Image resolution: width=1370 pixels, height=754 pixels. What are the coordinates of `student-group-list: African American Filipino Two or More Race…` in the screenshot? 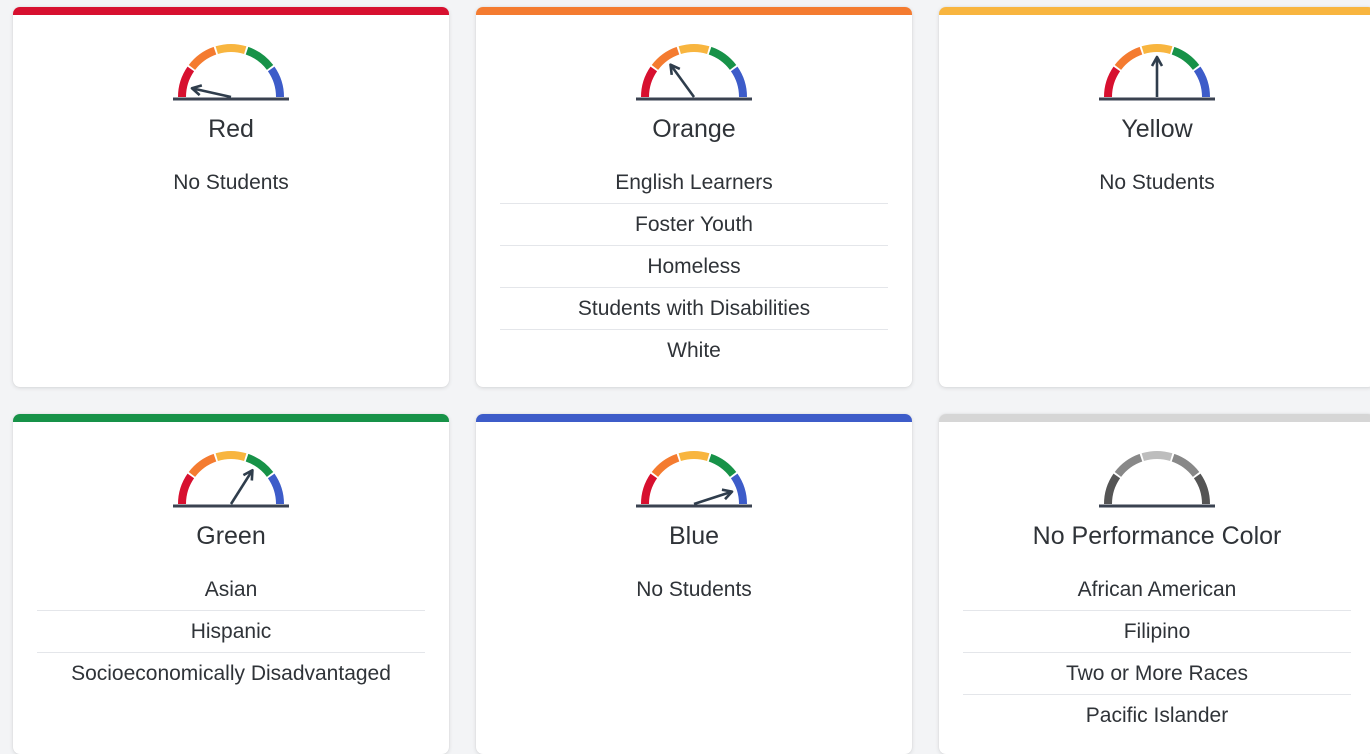 It's located at (1157, 653).